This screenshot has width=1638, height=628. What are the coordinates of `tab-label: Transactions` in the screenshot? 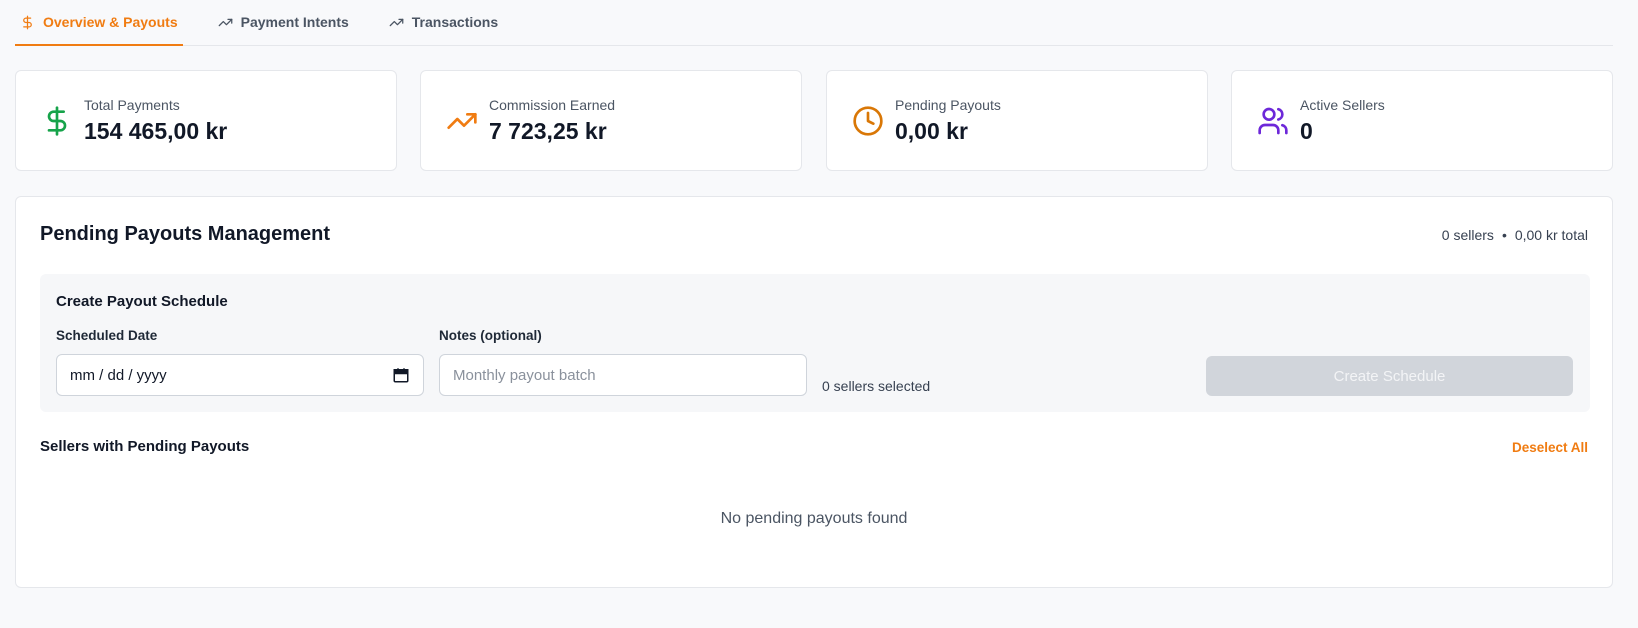 It's located at (455, 22).